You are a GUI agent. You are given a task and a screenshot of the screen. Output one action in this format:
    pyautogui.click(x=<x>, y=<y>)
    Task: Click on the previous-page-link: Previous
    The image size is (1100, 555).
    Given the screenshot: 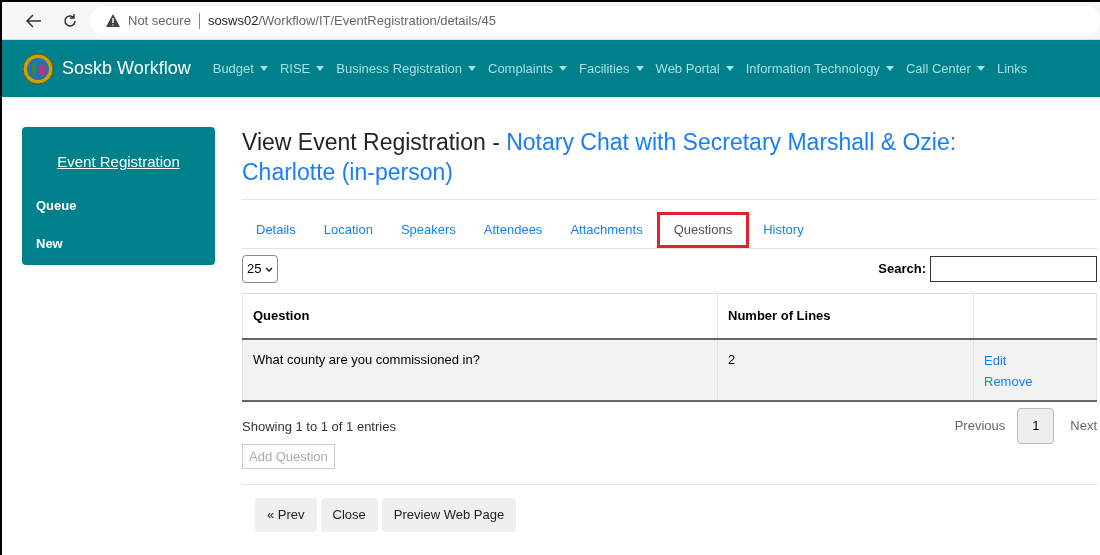 What is the action you would take?
    pyautogui.click(x=980, y=425)
    